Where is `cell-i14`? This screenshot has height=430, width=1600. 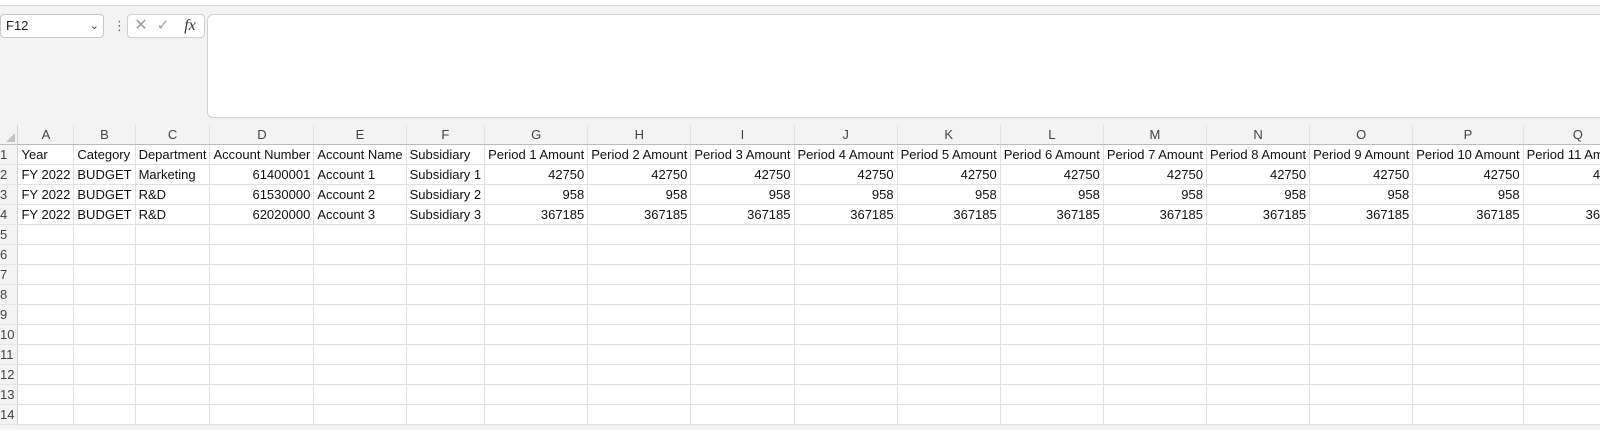 cell-i14 is located at coordinates (742, 414).